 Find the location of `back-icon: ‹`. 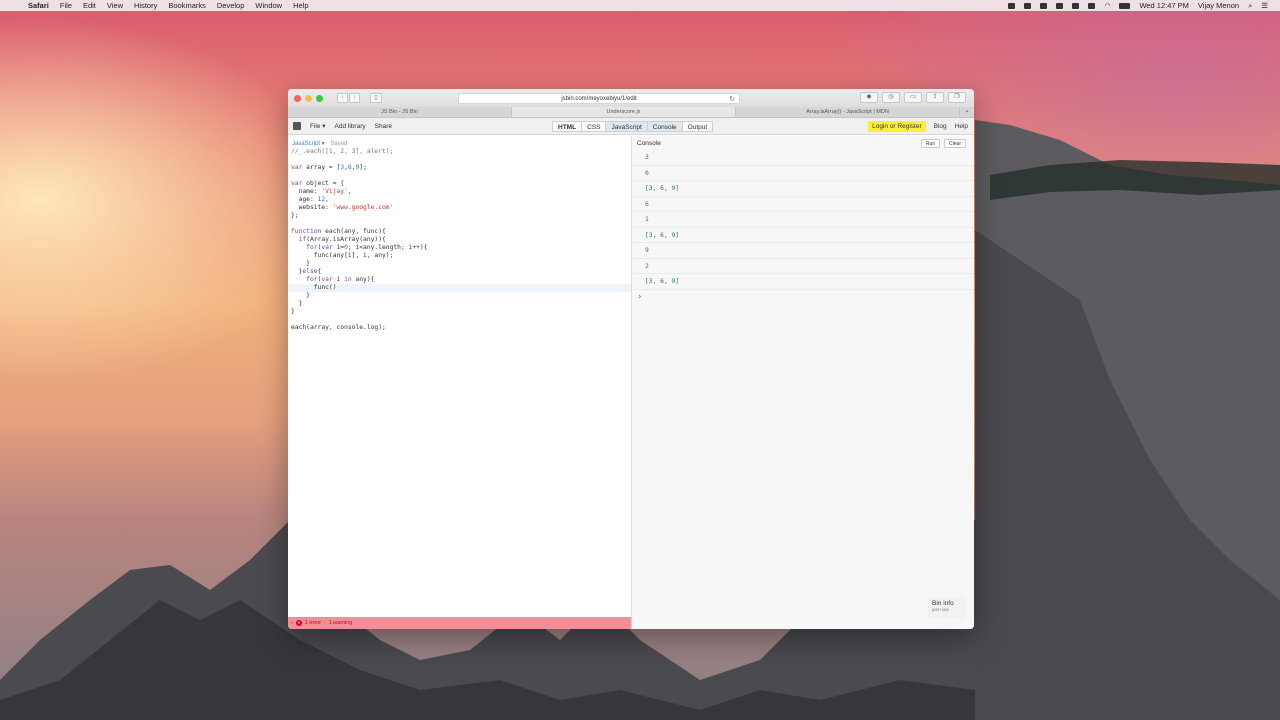

back-icon: ‹ is located at coordinates (342, 98).